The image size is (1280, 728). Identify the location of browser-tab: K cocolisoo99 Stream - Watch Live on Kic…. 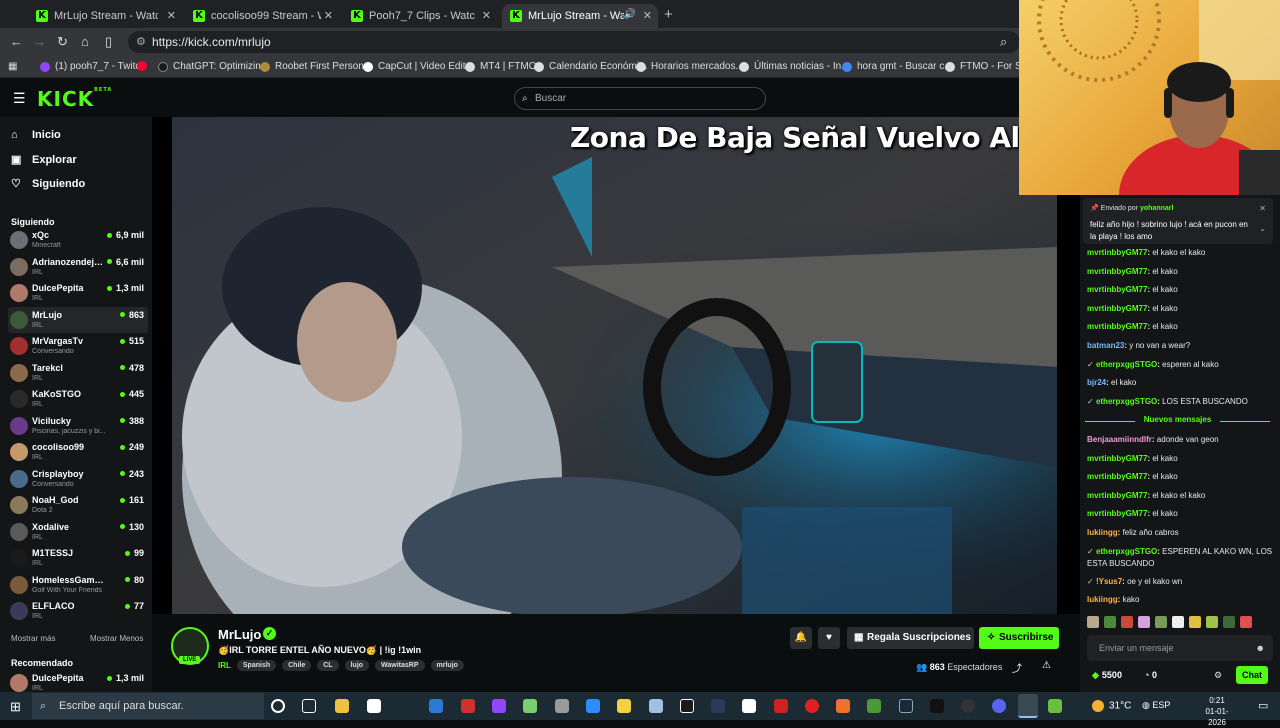
(262, 16).